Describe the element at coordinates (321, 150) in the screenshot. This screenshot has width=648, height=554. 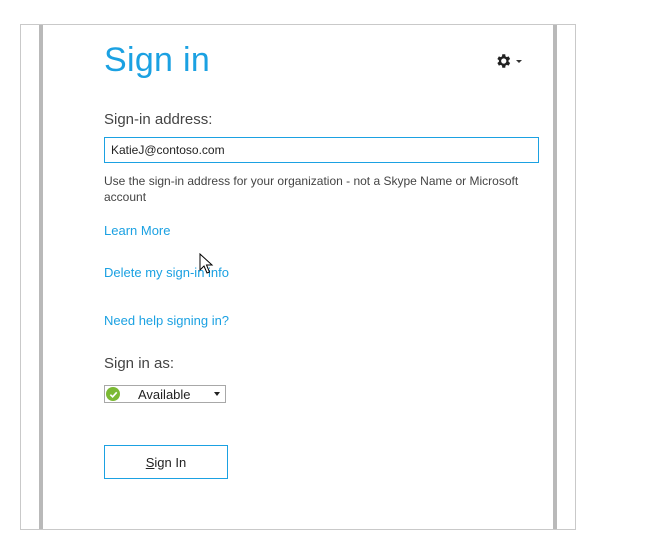
I see `sign-in-address-input` at that location.